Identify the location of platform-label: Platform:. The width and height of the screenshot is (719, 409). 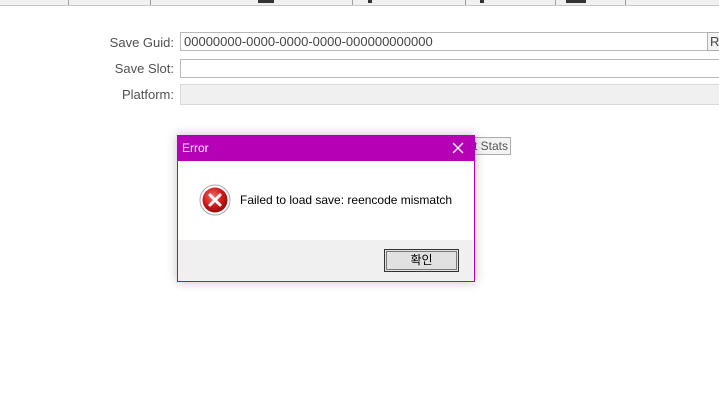
(147, 94).